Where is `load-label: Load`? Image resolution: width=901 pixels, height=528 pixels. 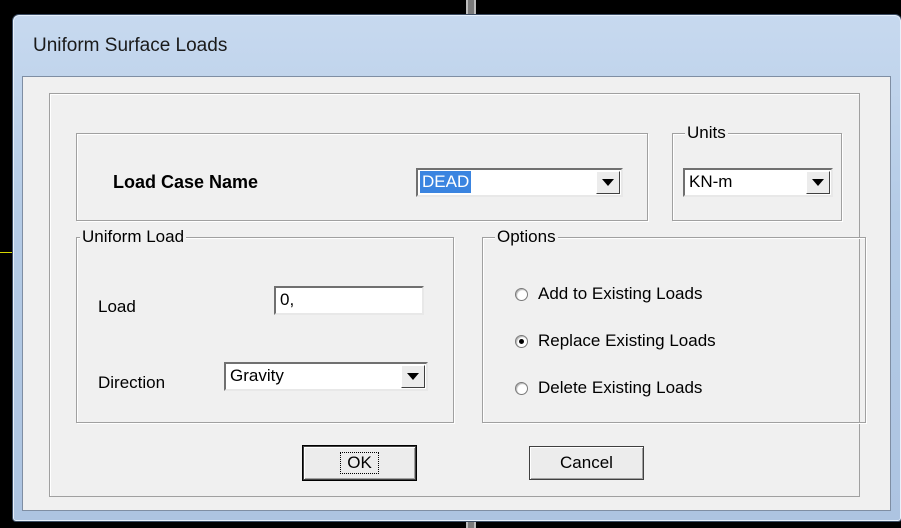
load-label: Load is located at coordinates (117, 306).